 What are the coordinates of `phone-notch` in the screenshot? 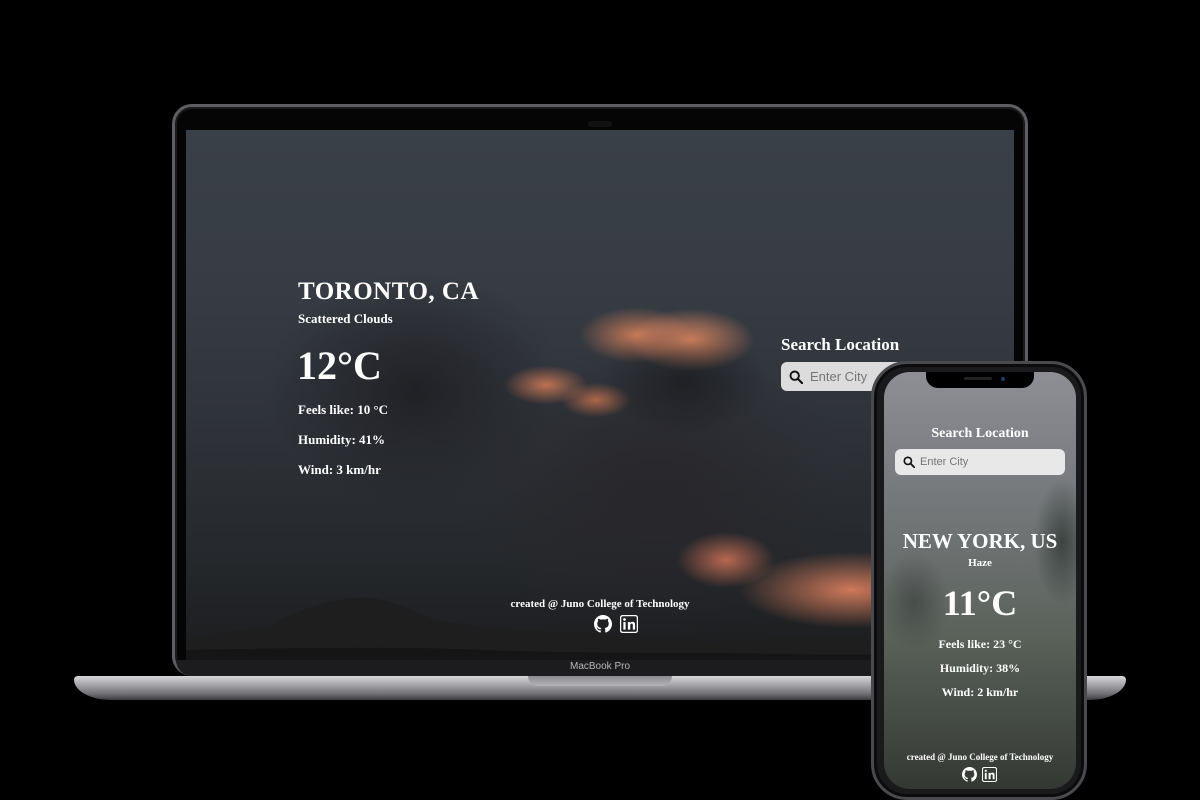 It's located at (980, 380).